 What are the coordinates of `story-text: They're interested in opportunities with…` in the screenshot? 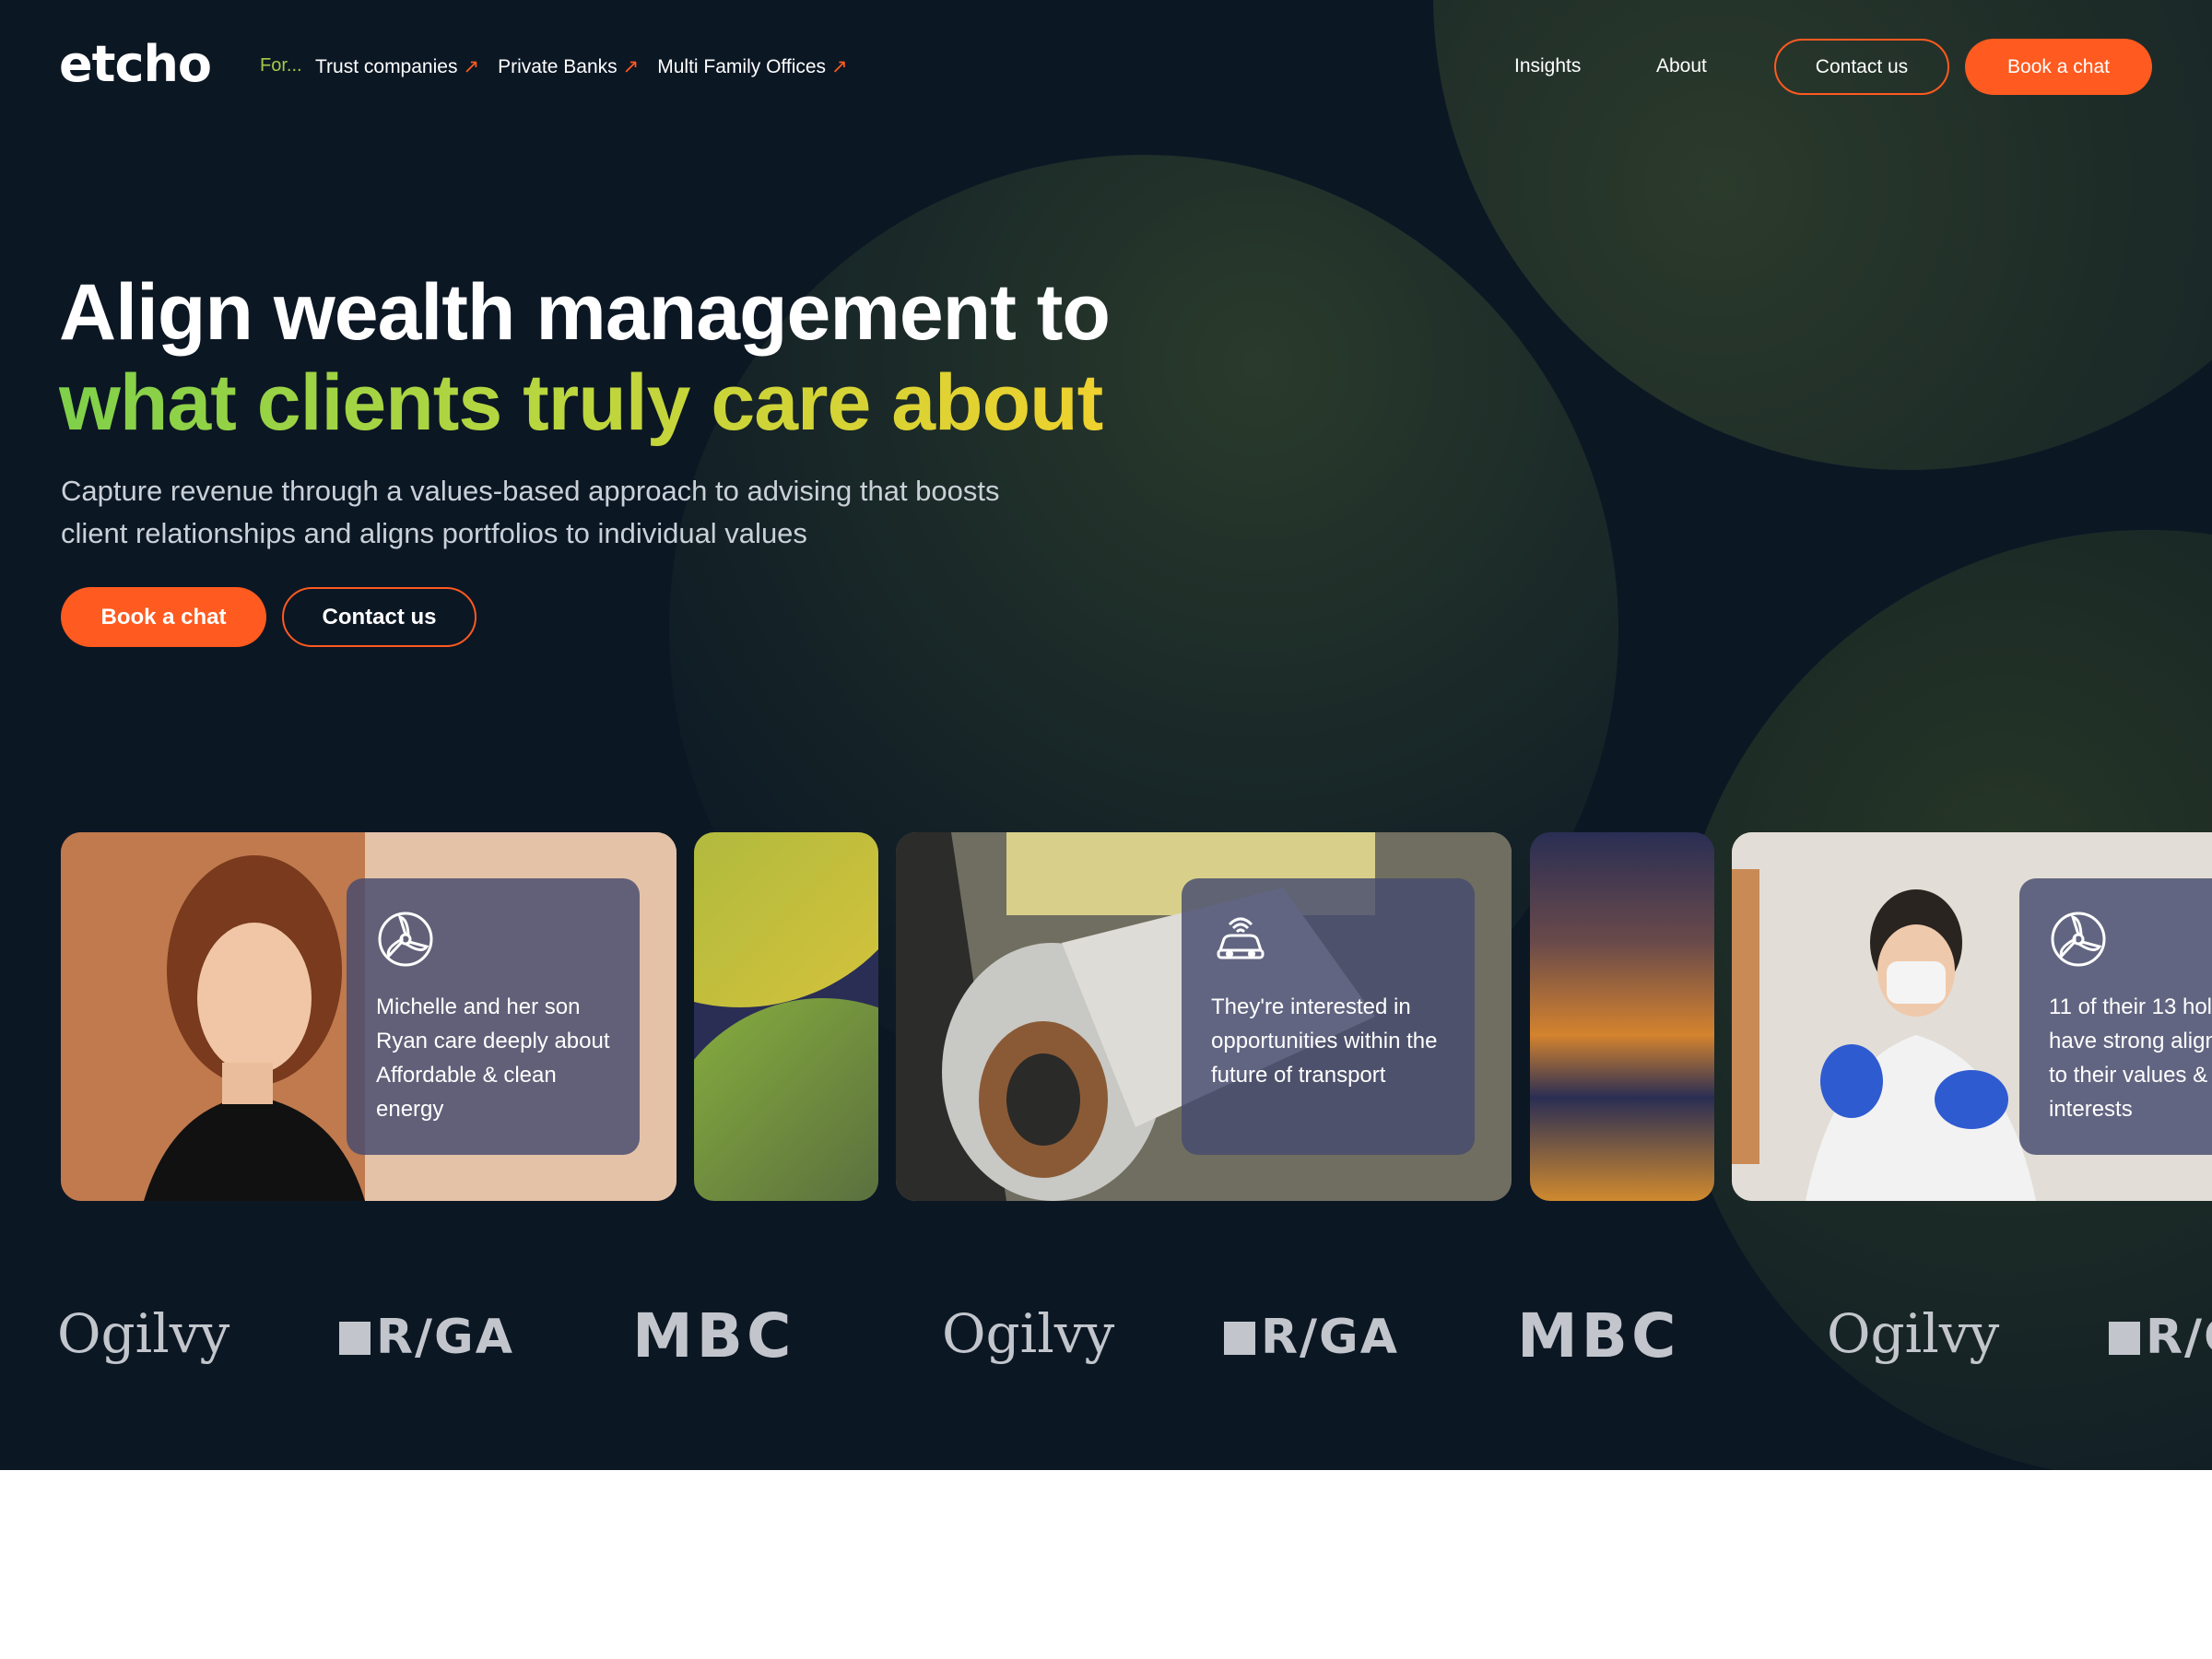 It's located at (1324, 1041).